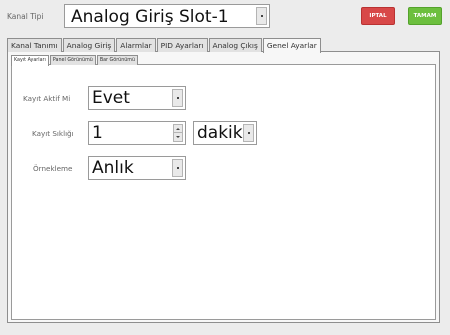  I want to click on subtab-panel-gorunumu: Panel Görünümü, so click(72, 60).